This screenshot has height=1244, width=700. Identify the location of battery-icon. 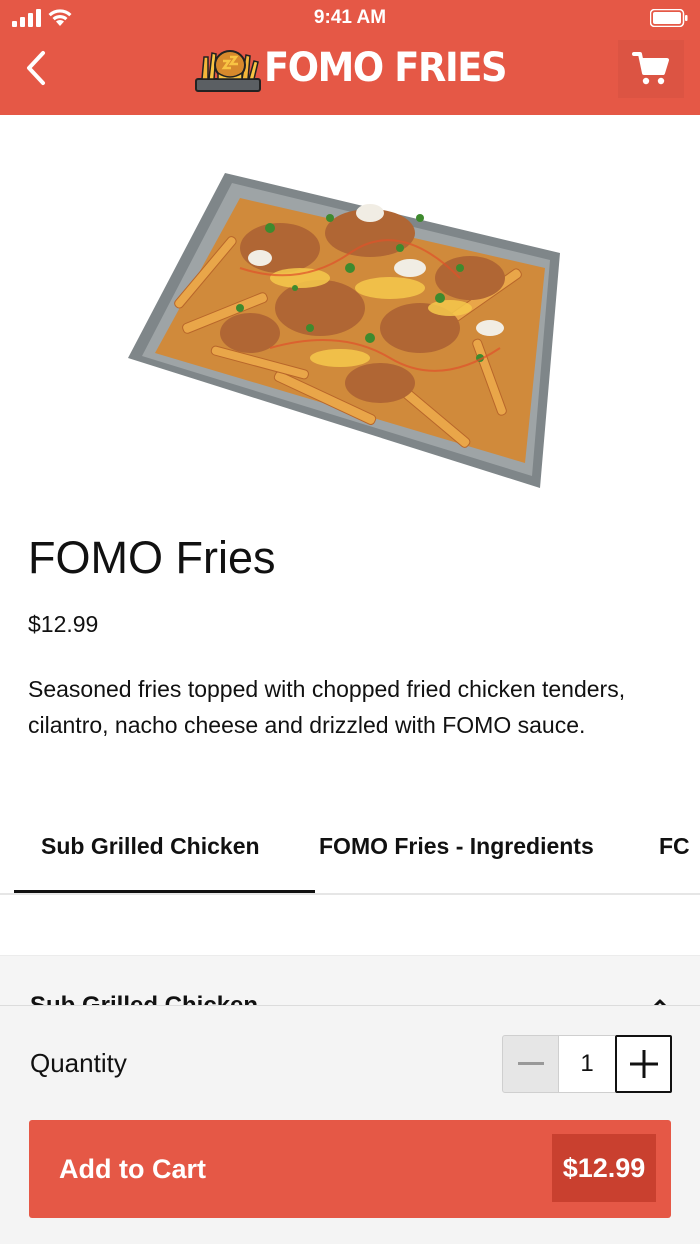
(669, 18).